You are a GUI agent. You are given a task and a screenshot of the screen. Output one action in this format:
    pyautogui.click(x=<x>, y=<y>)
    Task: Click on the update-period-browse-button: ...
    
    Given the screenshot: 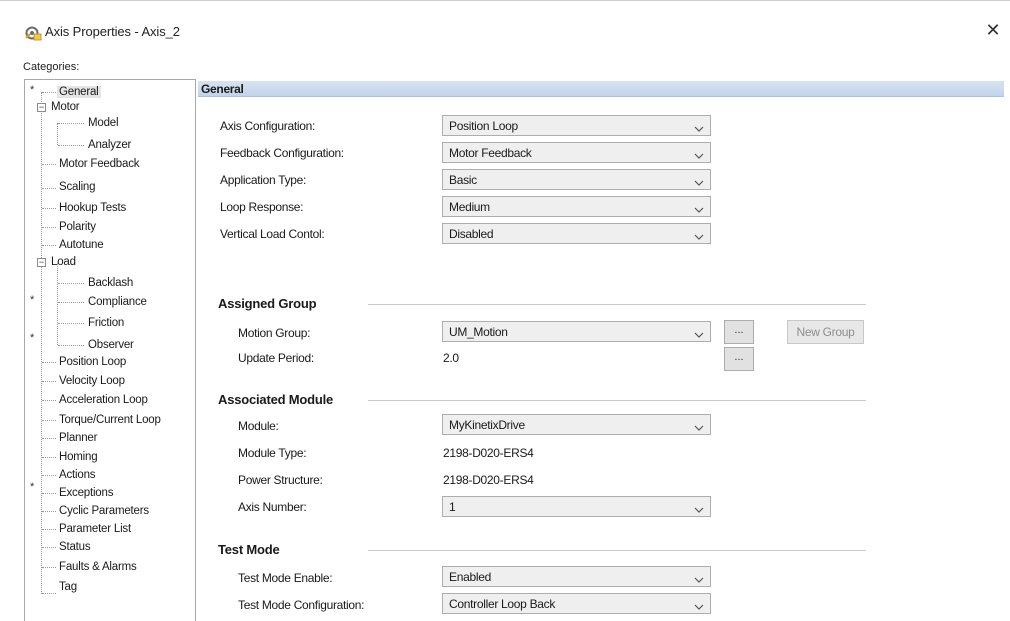 What is the action you would take?
    pyautogui.click(x=739, y=359)
    